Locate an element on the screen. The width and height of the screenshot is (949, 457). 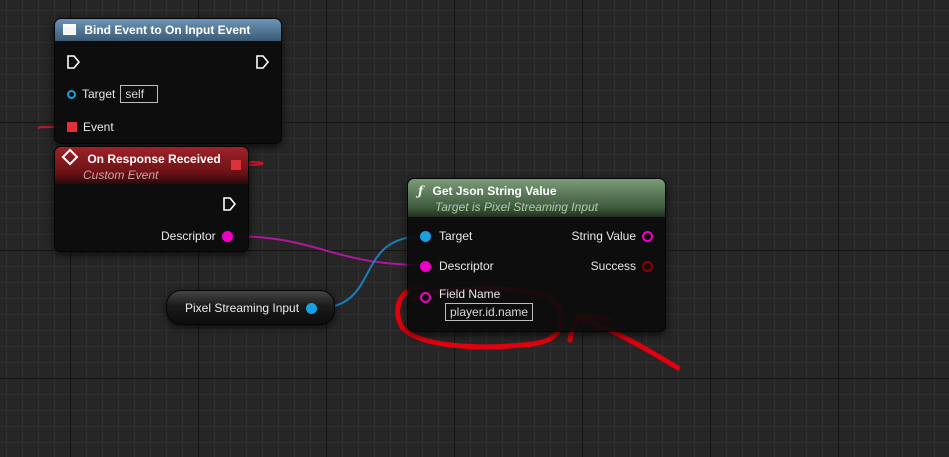
custom-event-exec-out-row is located at coordinates (229, 204).